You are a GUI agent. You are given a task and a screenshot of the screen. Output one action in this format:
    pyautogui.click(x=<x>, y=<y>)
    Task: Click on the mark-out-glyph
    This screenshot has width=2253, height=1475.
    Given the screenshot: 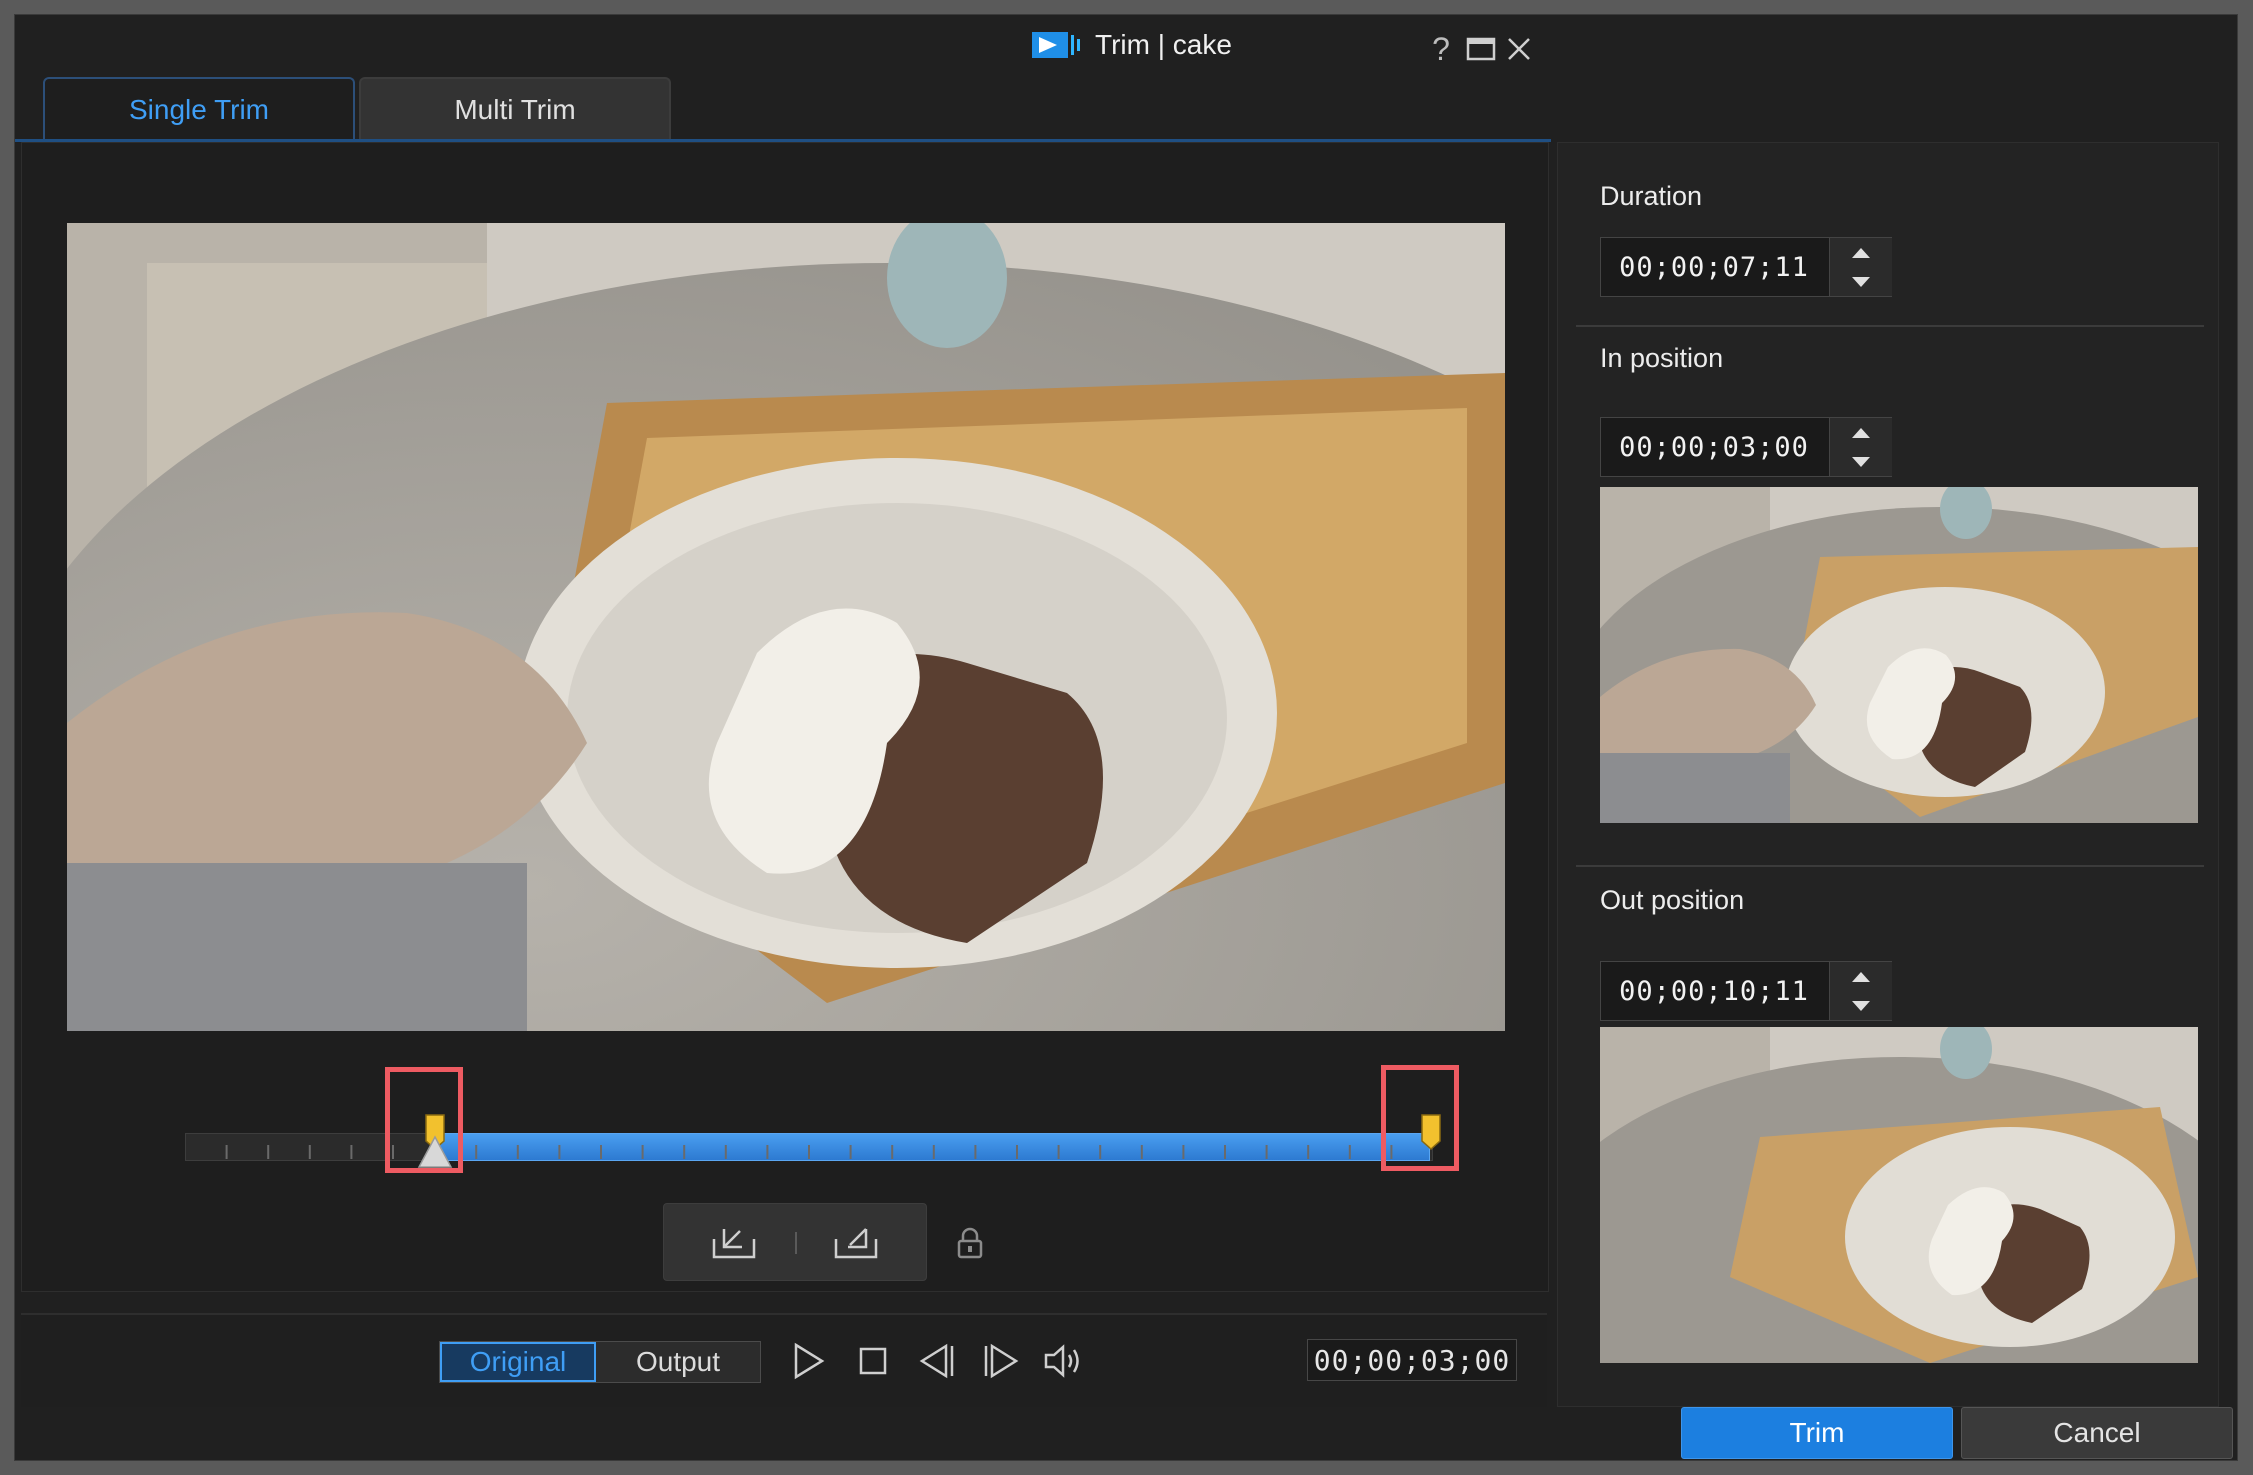 What is the action you would take?
    pyautogui.click(x=856, y=1243)
    